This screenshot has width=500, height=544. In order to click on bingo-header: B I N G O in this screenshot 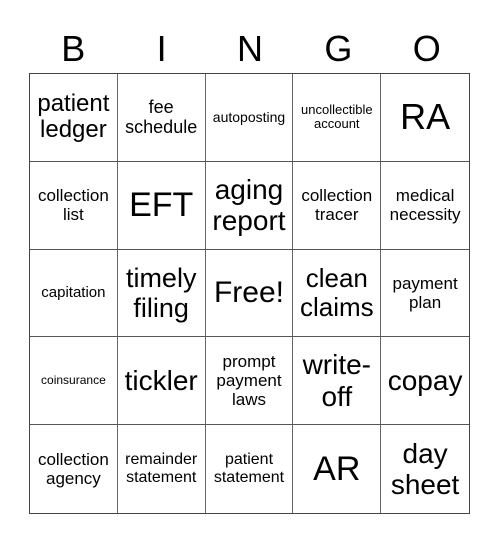, I will do `click(250, 49)`.